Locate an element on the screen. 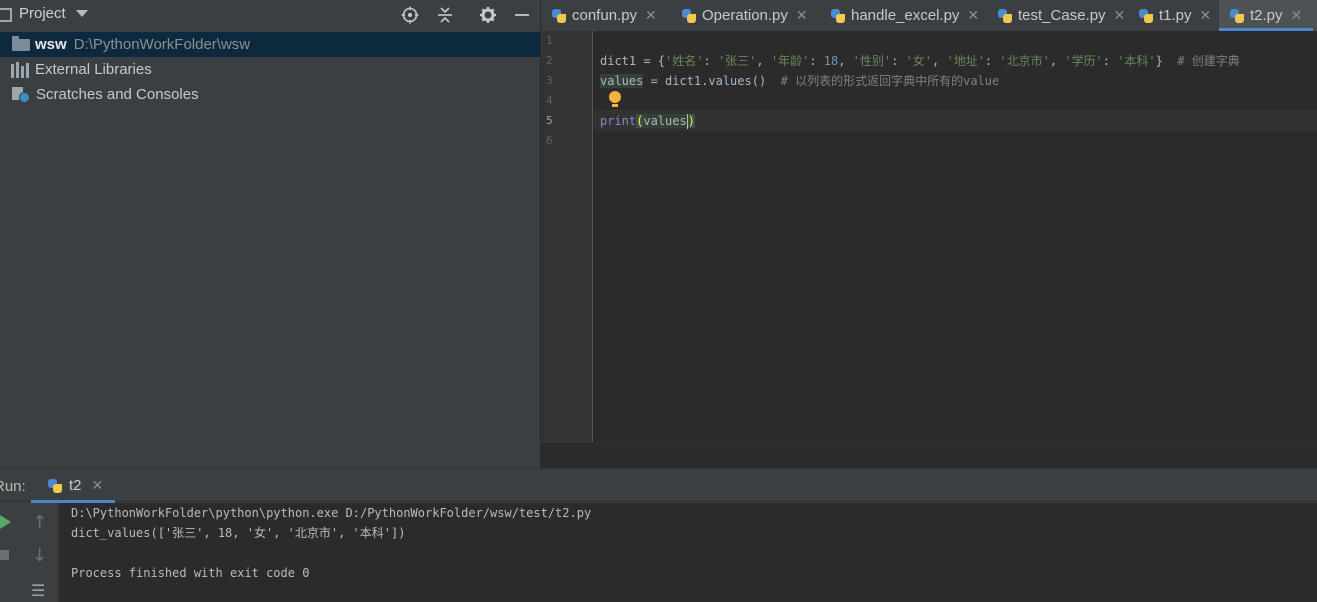 This screenshot has width=1317, height=602. tree-item-label: External Libraries is located at coordinates (93, 69).